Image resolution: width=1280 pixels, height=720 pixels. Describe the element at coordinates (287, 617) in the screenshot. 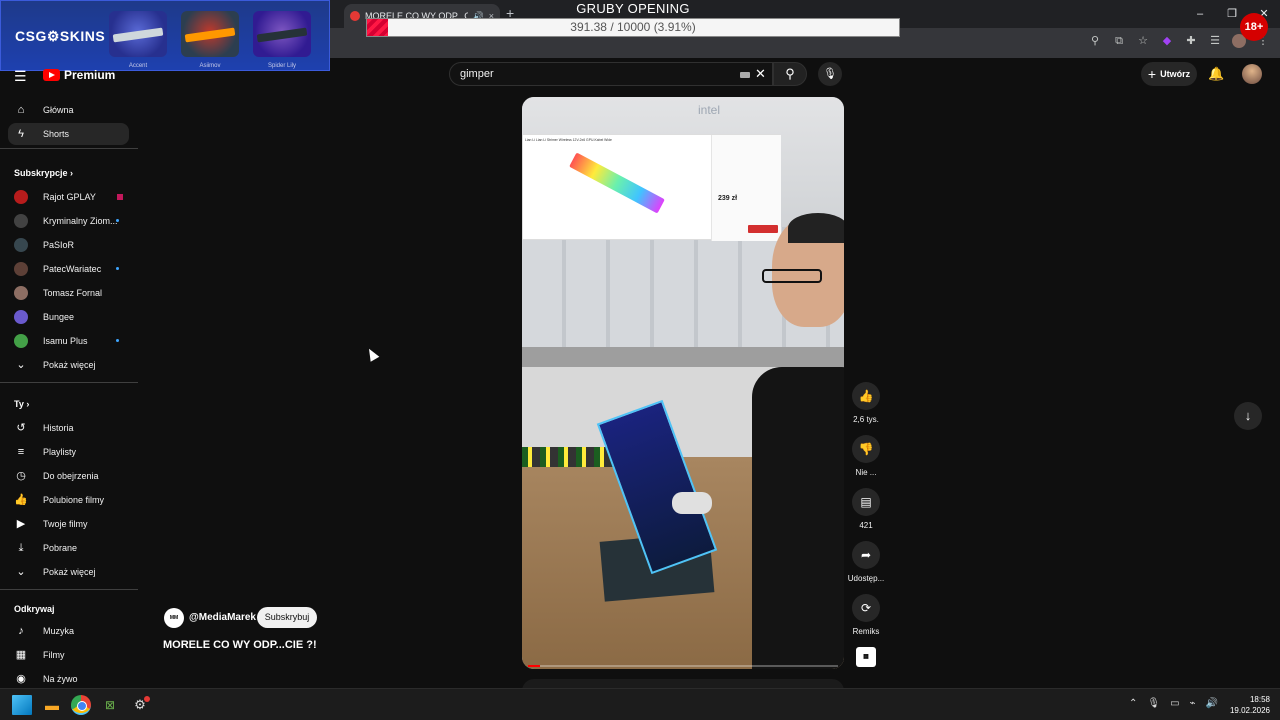

I see `subscribe-button: Subskrybuj` at that location.